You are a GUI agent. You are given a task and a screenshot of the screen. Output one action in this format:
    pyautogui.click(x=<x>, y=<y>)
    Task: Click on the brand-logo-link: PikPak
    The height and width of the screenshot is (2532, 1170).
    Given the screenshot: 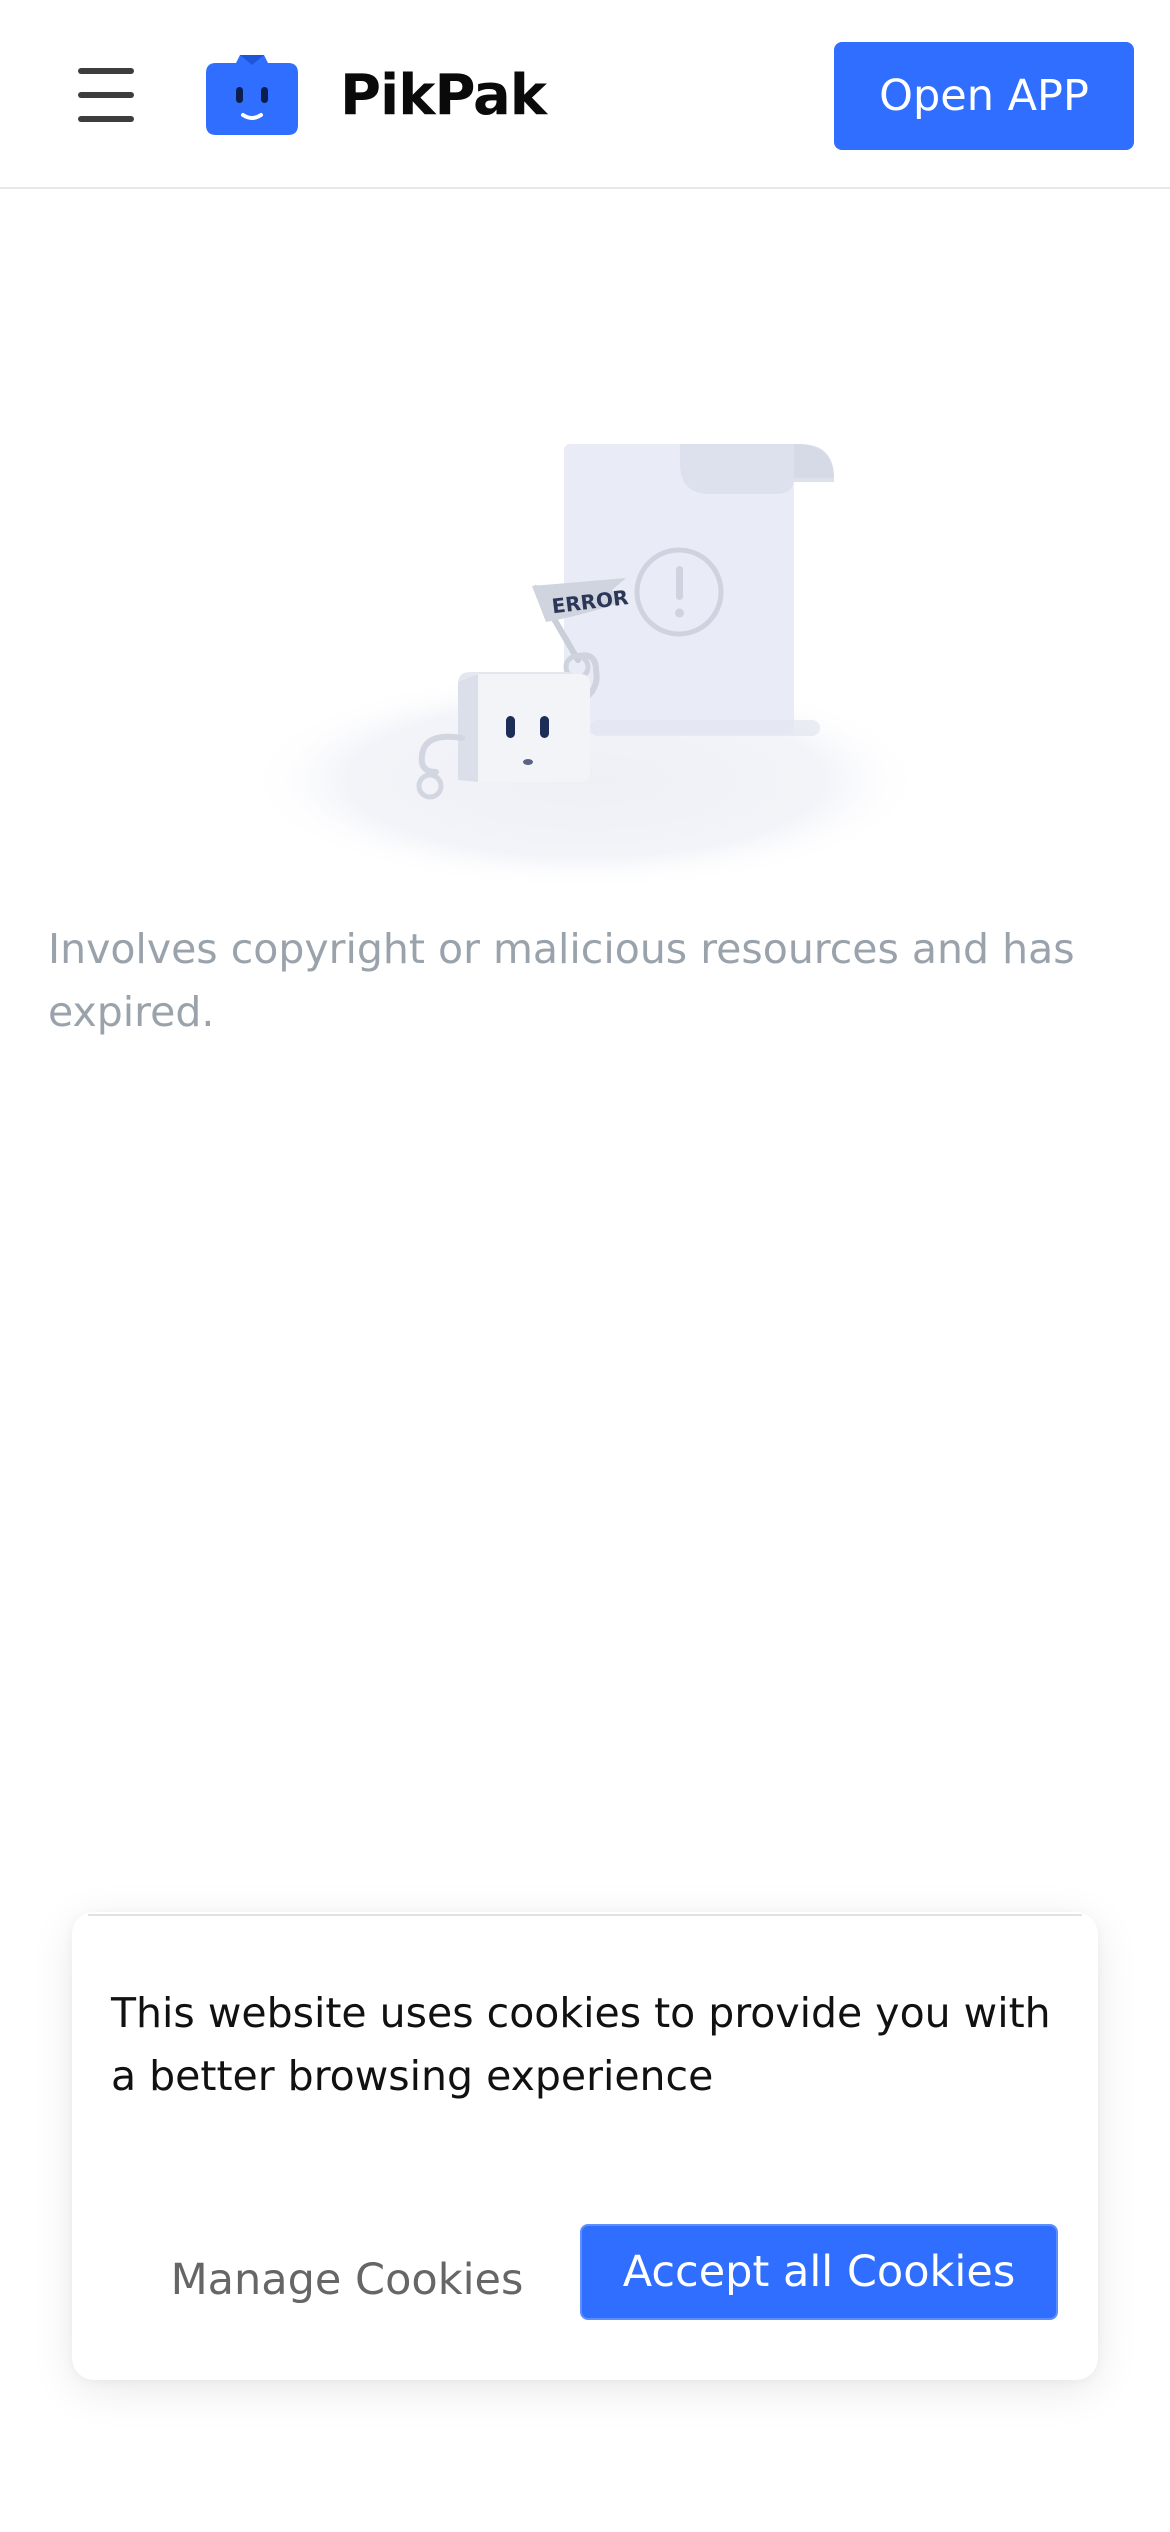 What is the action you would take?
    pyautogui.click(x=376, y=95)
    